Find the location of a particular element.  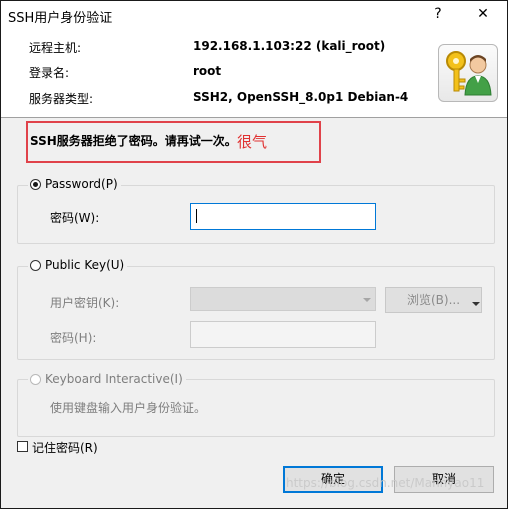

password-input is located at coordinates (283, 216).